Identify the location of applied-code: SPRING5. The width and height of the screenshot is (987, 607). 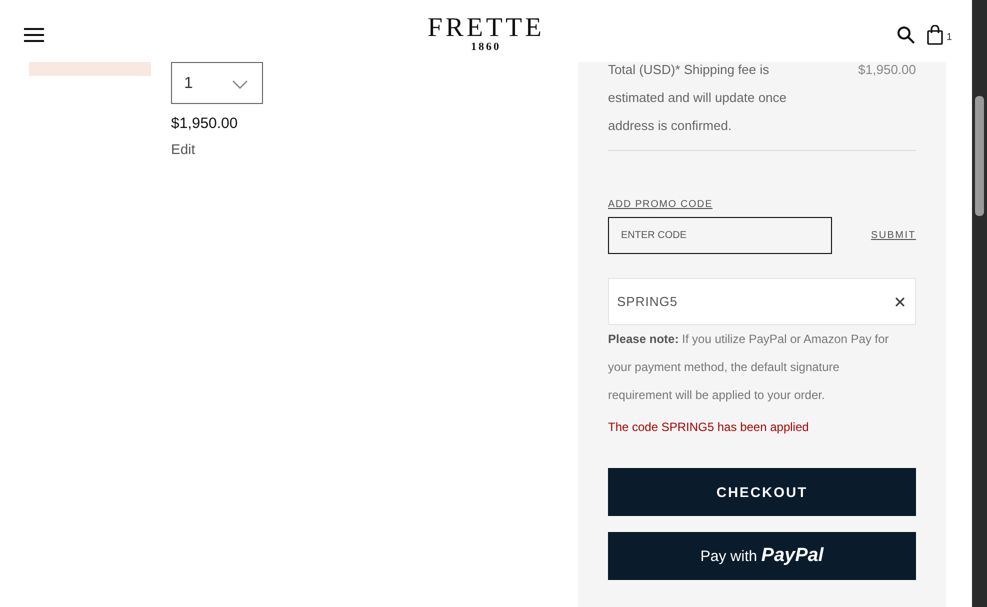
(647, 301).